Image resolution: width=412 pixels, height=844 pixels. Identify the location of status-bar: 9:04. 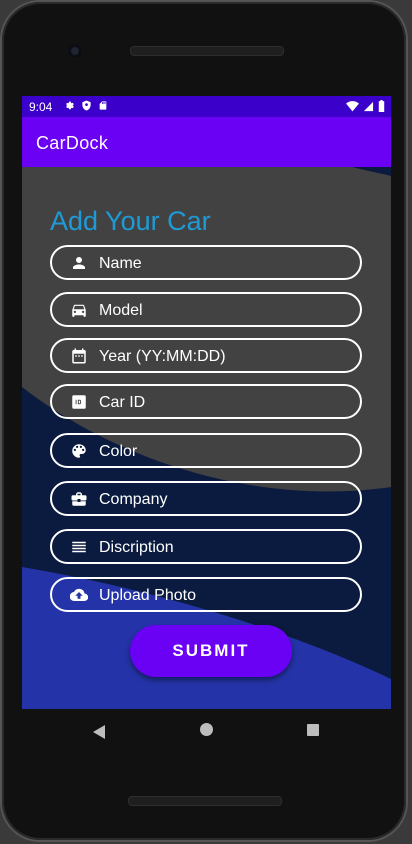
(206, 106).